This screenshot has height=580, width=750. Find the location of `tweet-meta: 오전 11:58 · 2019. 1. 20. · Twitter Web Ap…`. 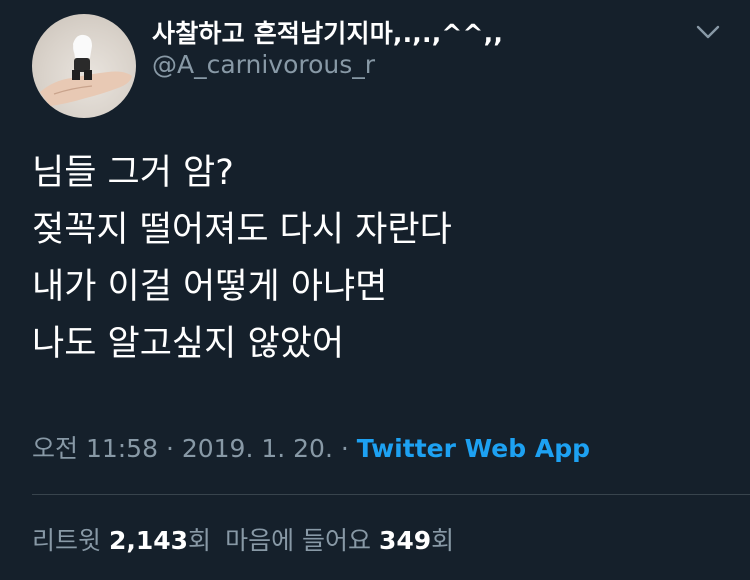

tweet-meta: 오전 11:58 · 2019. 1. 20. · Twitter Web Ap… is located at coordinates (311, 447).